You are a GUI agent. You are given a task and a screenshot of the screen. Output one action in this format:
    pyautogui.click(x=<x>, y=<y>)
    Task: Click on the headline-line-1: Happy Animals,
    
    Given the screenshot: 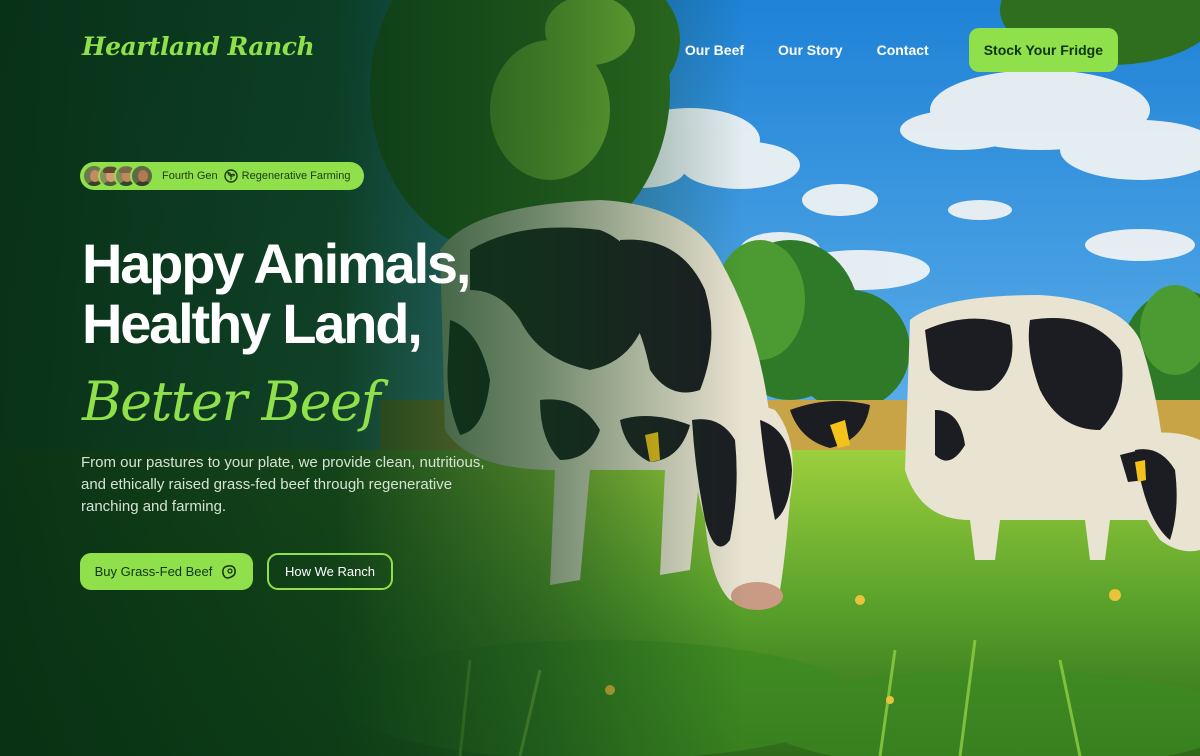 What is the action you would take?
    pyautogui.click(x=276, y=263)
    